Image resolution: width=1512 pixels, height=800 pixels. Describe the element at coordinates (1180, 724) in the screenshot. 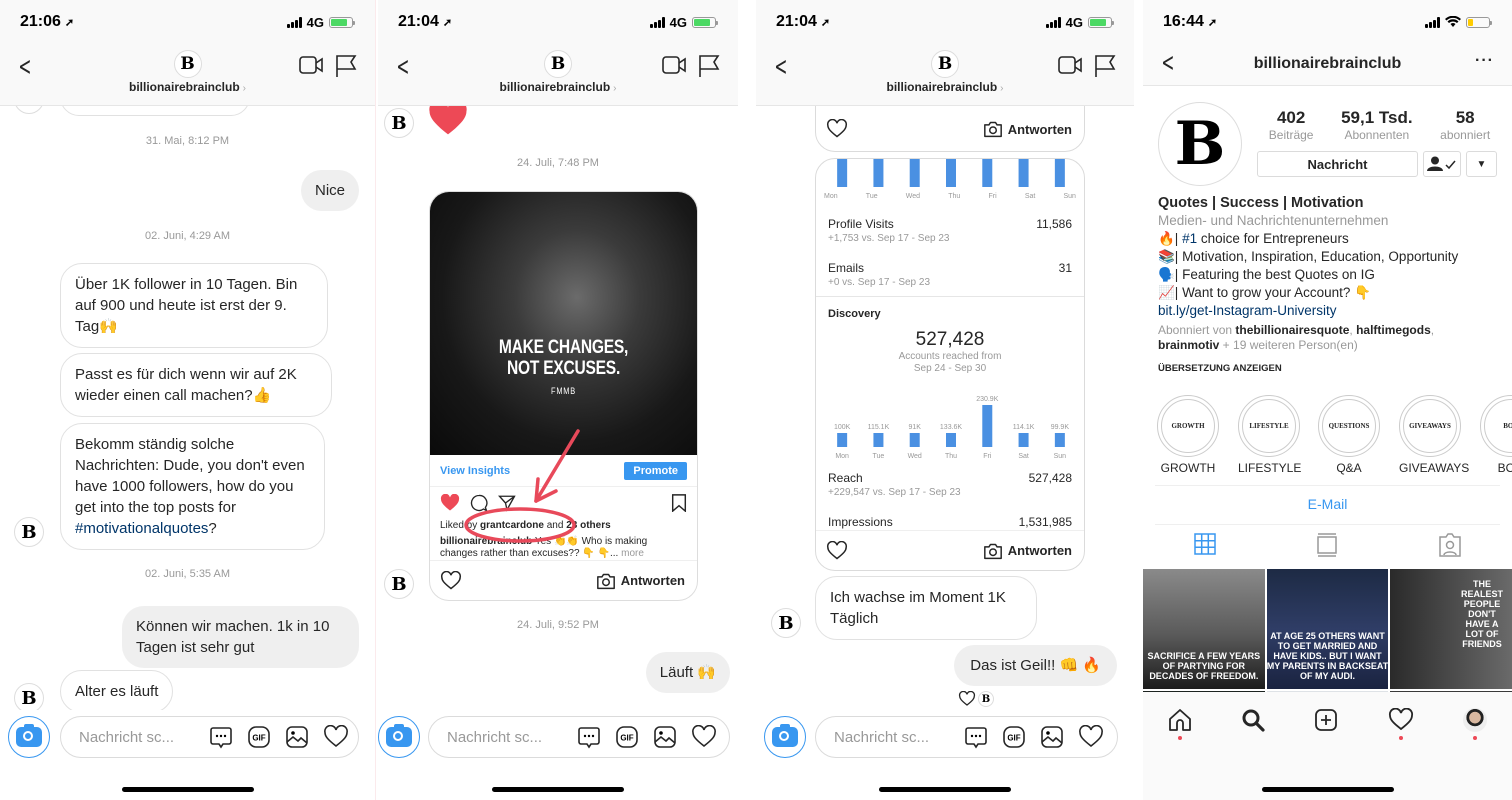

I see `tab-home` at that location.